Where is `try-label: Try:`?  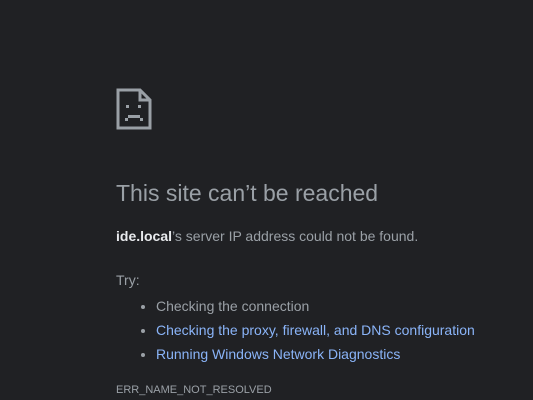
try-label: Try: is located at coordinates (128, 280).